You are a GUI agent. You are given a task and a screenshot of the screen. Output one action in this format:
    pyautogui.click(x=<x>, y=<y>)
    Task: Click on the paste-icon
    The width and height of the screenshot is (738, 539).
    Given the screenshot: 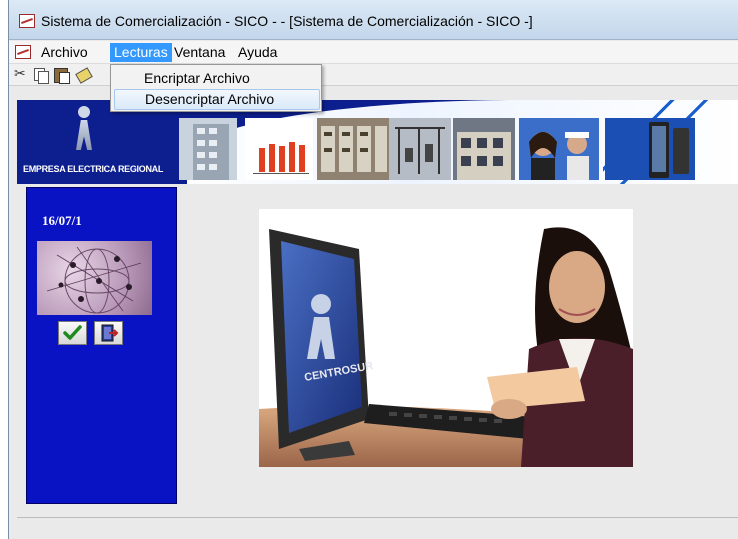 What is the action you would take?
    pyautogui.click(x=61, y=75)
    